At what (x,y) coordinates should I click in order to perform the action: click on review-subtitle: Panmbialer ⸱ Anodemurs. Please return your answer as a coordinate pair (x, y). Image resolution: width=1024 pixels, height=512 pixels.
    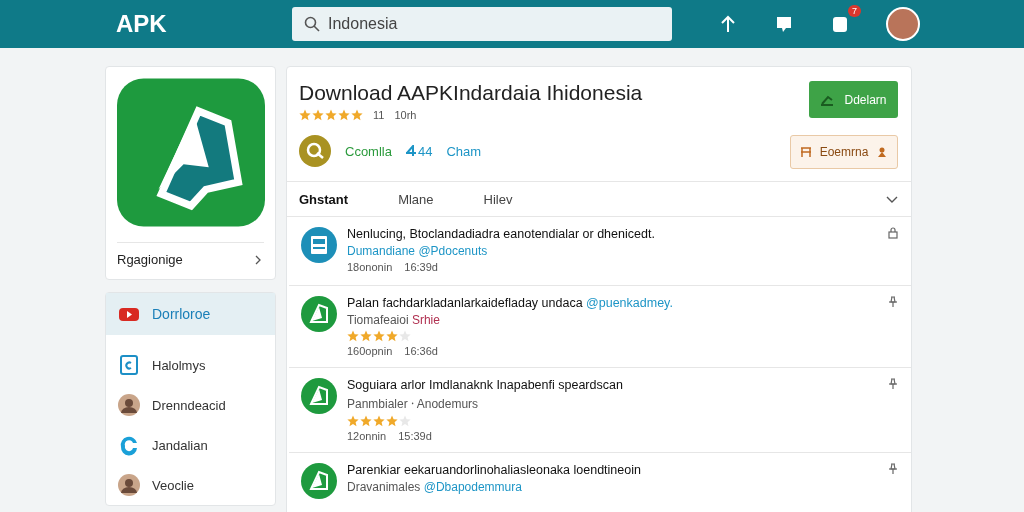
    Looking at the image, I should click on (413, 404).